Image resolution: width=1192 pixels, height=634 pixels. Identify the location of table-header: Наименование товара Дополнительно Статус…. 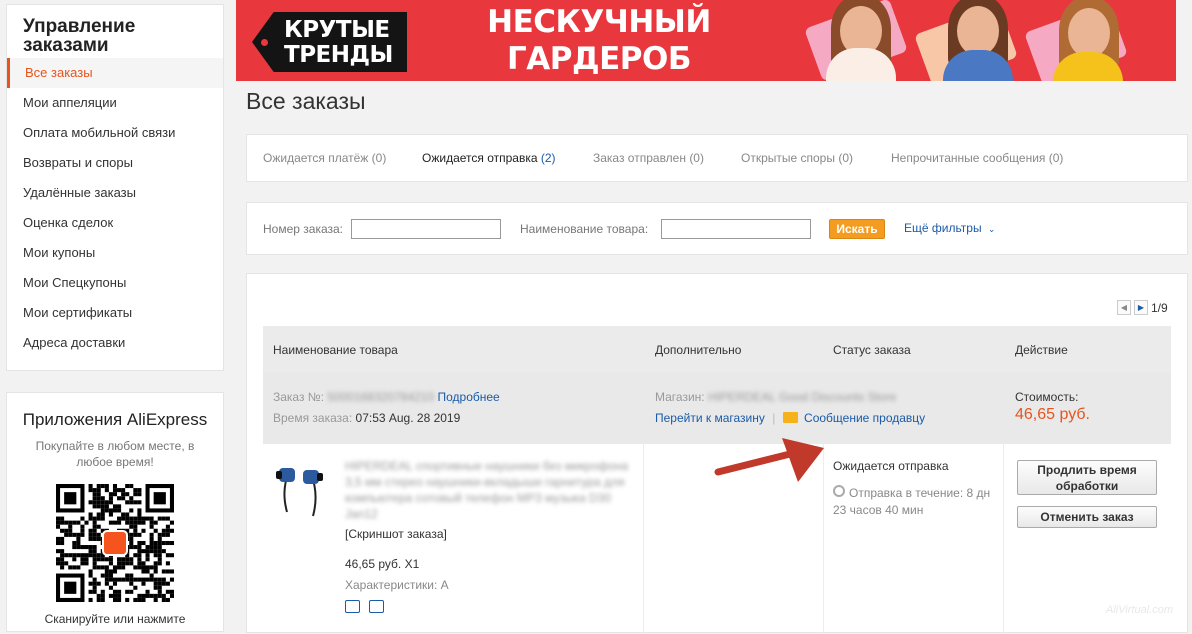
(717, 349).